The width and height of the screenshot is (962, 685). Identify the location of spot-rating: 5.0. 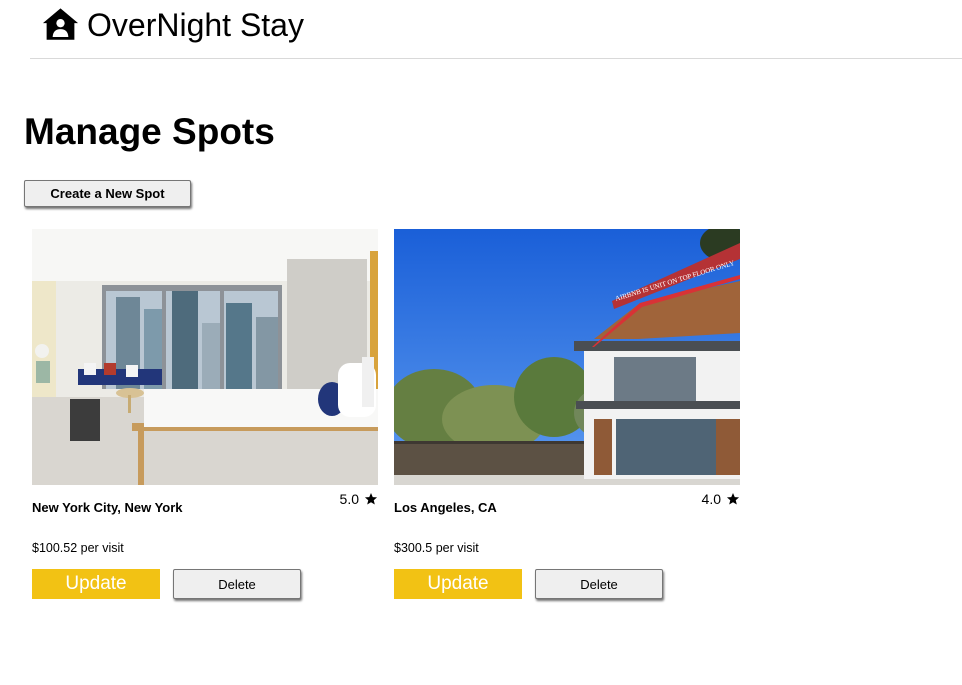
(359, 499).